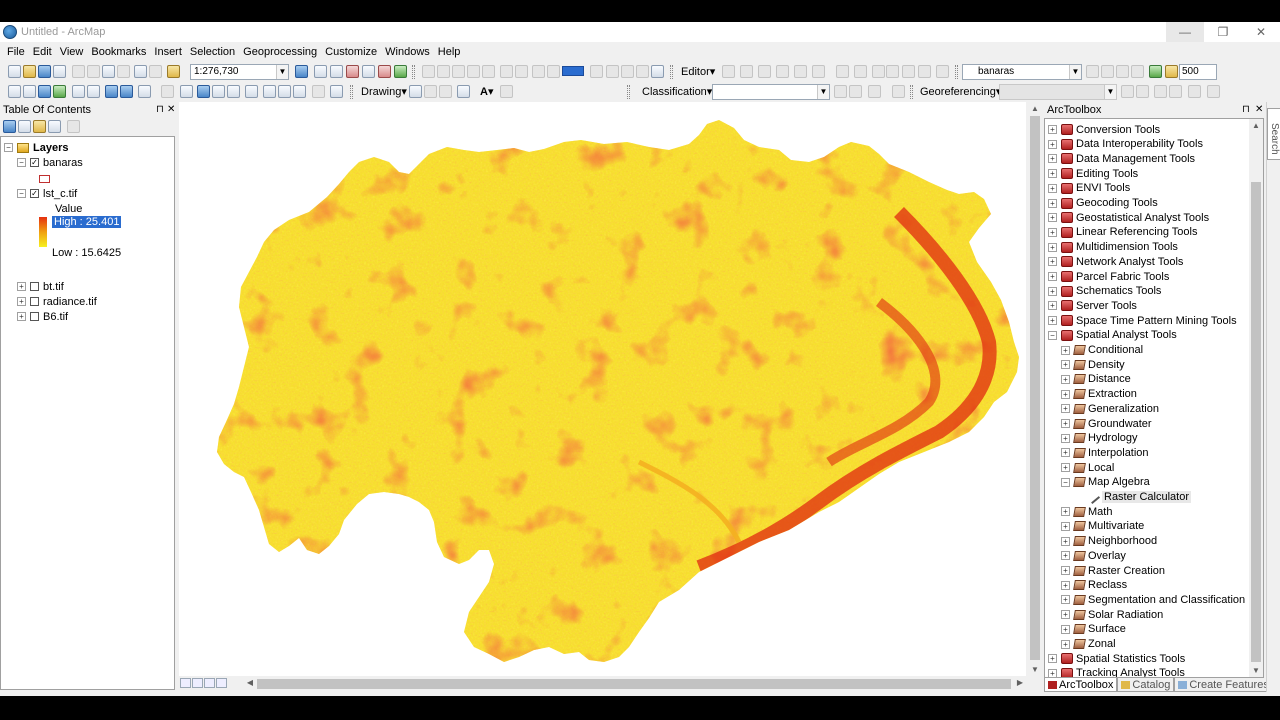  Describe the element at coordinates (111, 91) in the screenshot. I see `go-back-arrow-icon` at that location.